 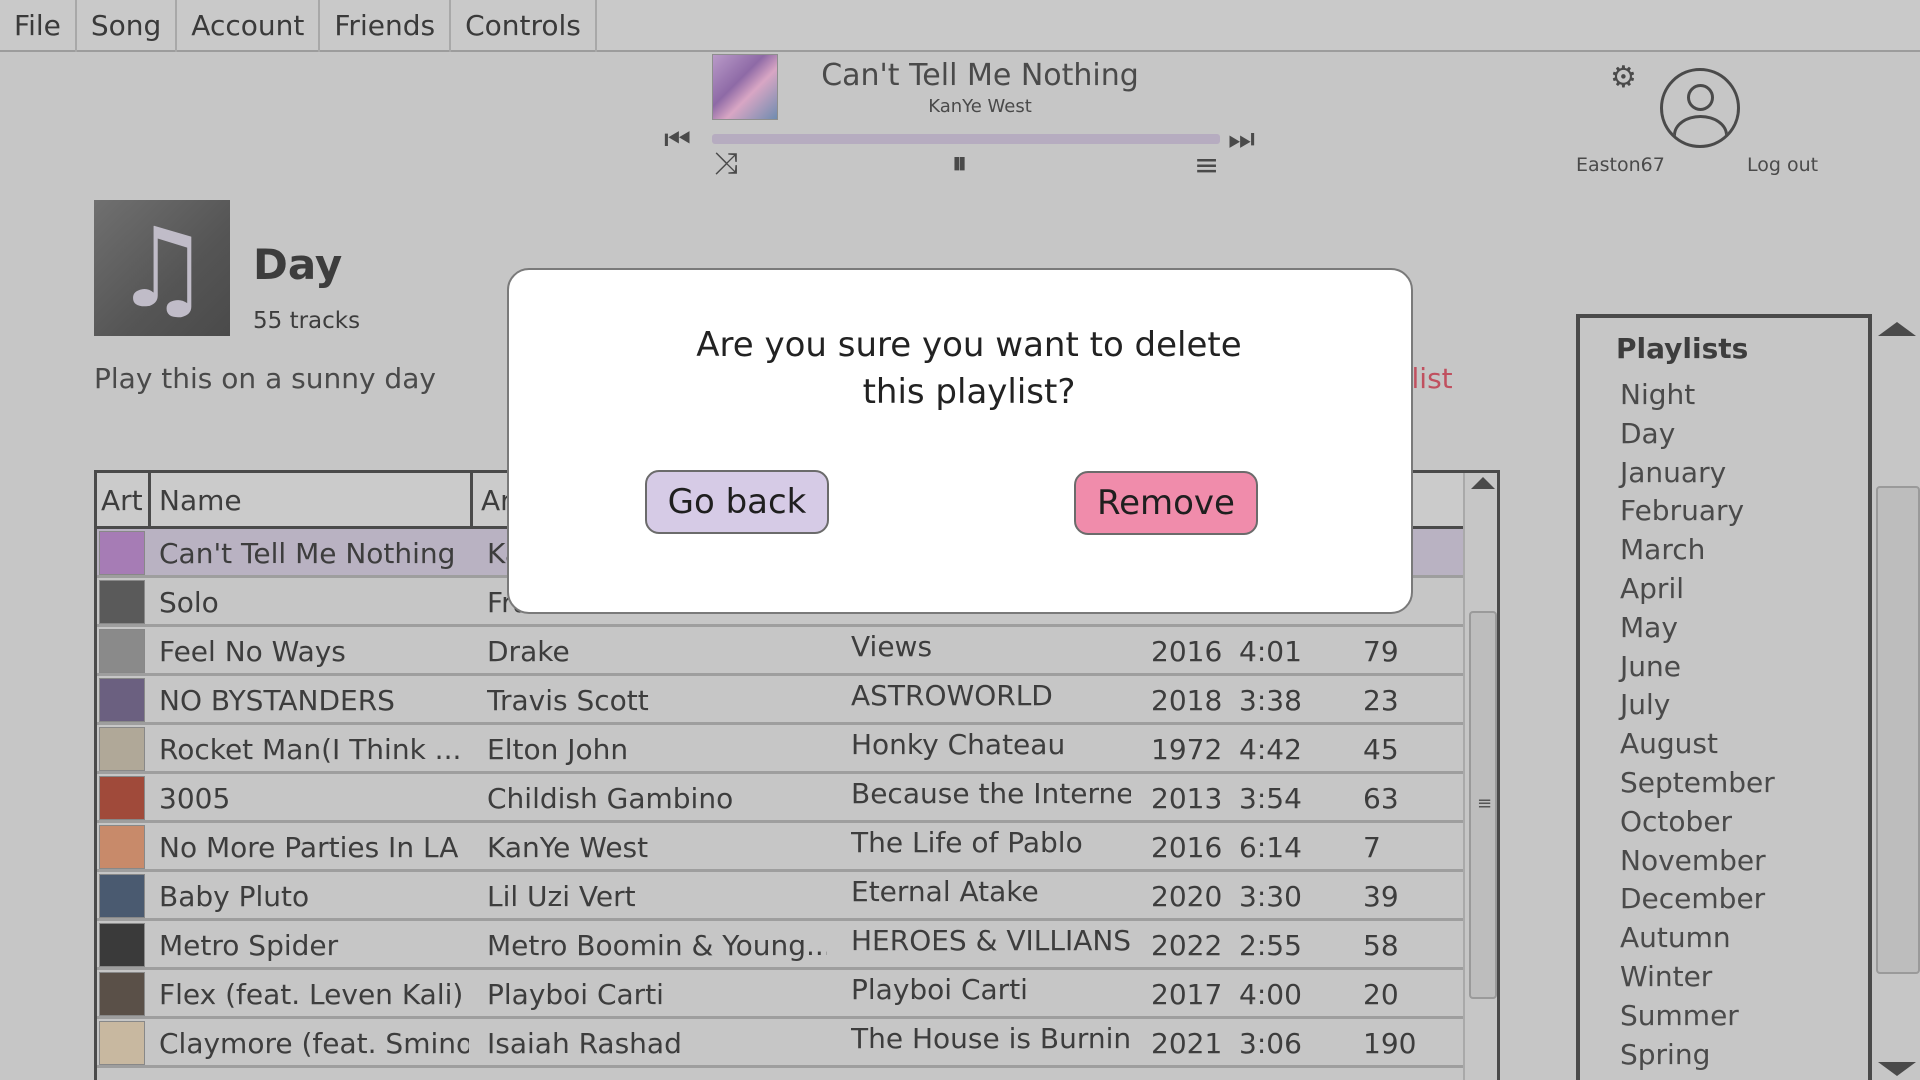 I want to click on dialog-message-line1: Are you sure you want to delete, so click(x=969, y=345).